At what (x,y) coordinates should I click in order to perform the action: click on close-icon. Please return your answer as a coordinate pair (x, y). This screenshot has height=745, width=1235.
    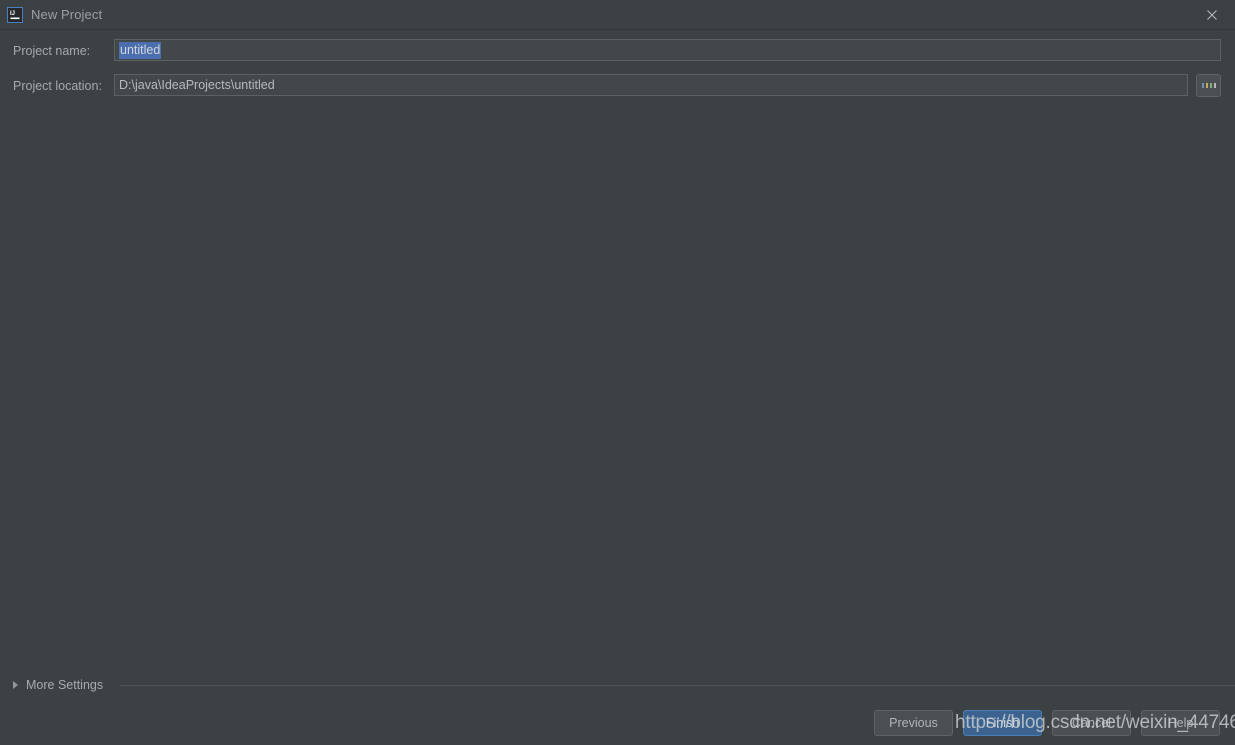
    Looking at the image, I should click on (1212, 15).